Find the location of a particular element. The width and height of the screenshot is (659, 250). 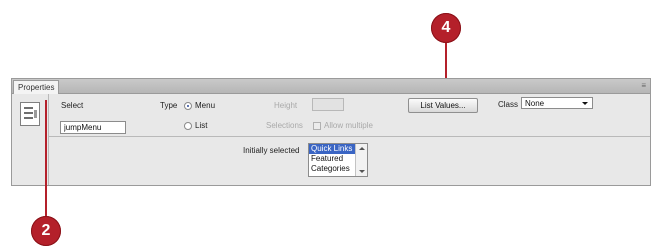

callout-2-line is located at coordinates (46, 160).